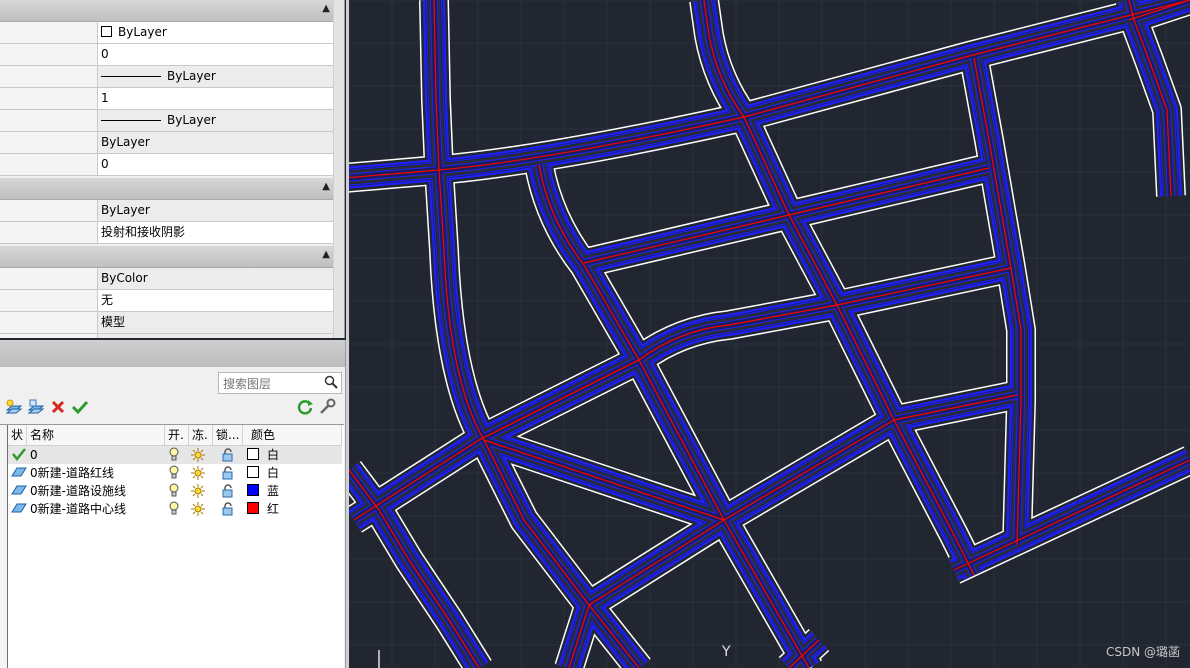  I want to click on new-layer-frozen-icon, so click(36, 406).